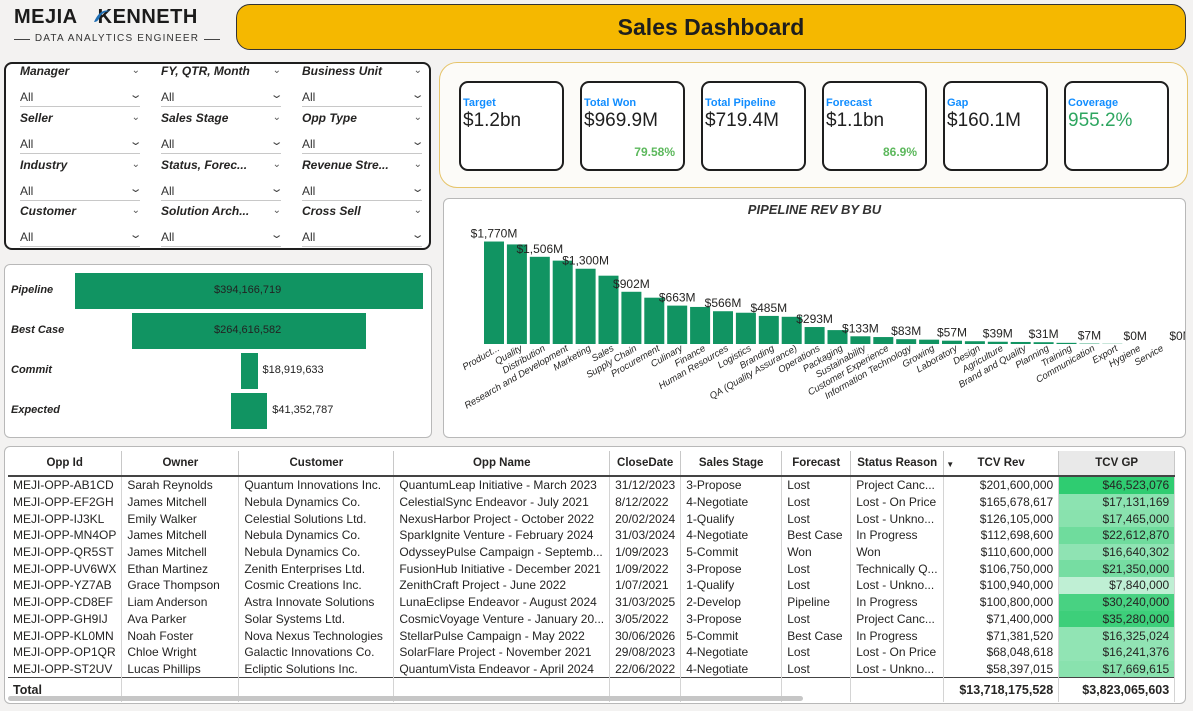  What do you see at coordinates (816, 464) in the screenshot?
I see `column-header-forecast: Forecast` at bounding box center [816, 464].